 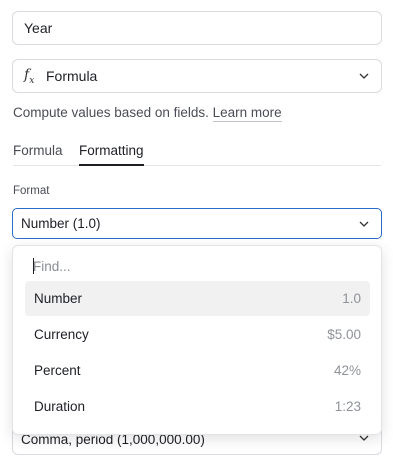 I want to click on option-example: 1.0, so click(x=351, y=298).